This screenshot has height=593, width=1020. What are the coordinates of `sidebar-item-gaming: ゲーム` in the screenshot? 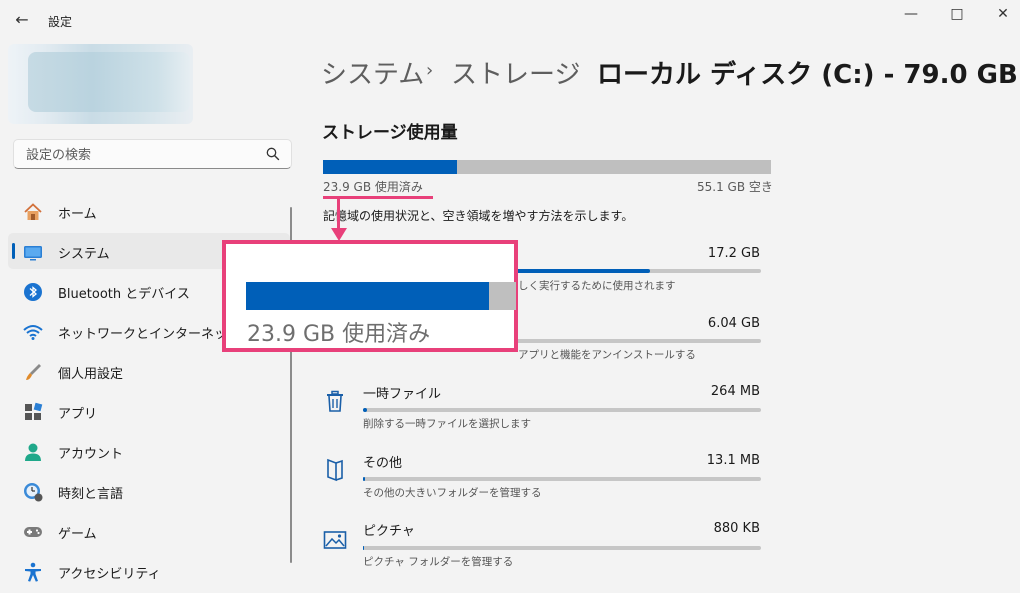 It's located at (149, 531).